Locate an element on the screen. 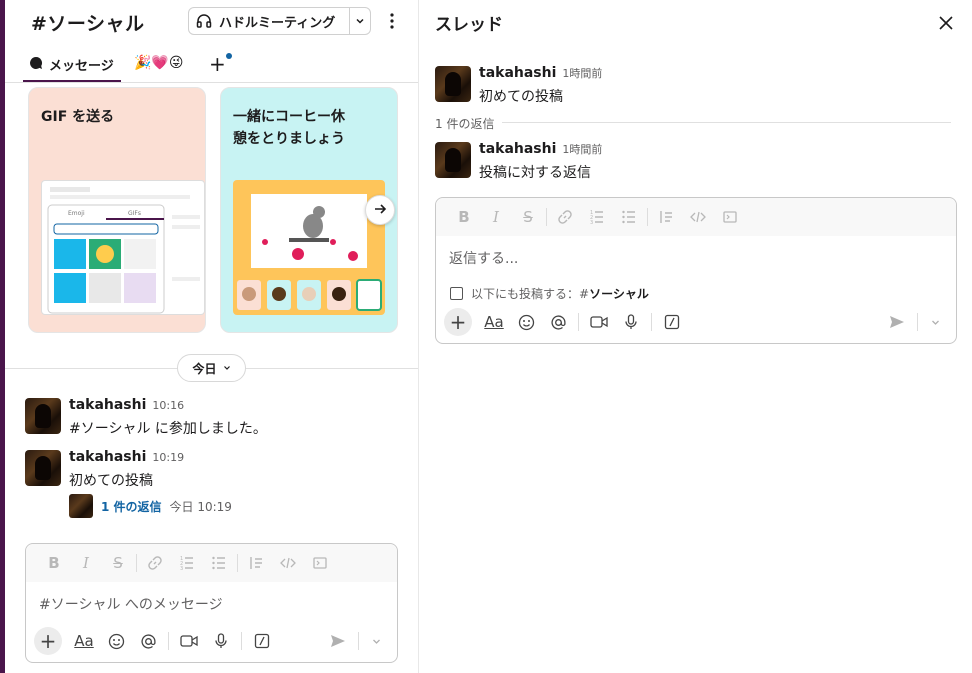 The image size is (972, 673). date-jump-button: 今日 is located at coordinates (211, 368).